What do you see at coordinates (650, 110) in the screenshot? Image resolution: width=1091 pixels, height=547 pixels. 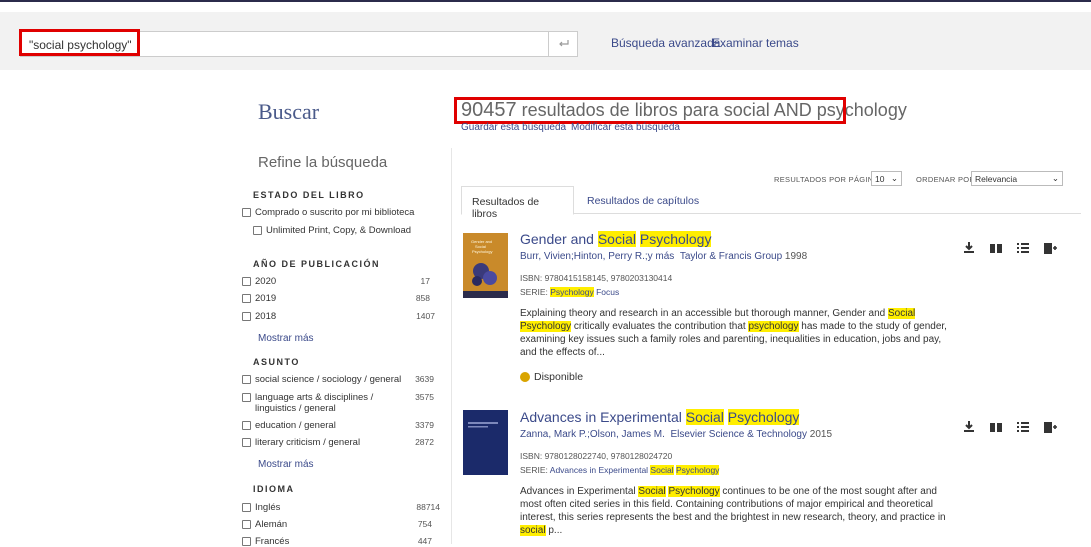 I see `annotation-box-results` at bounding box center [650, 110].